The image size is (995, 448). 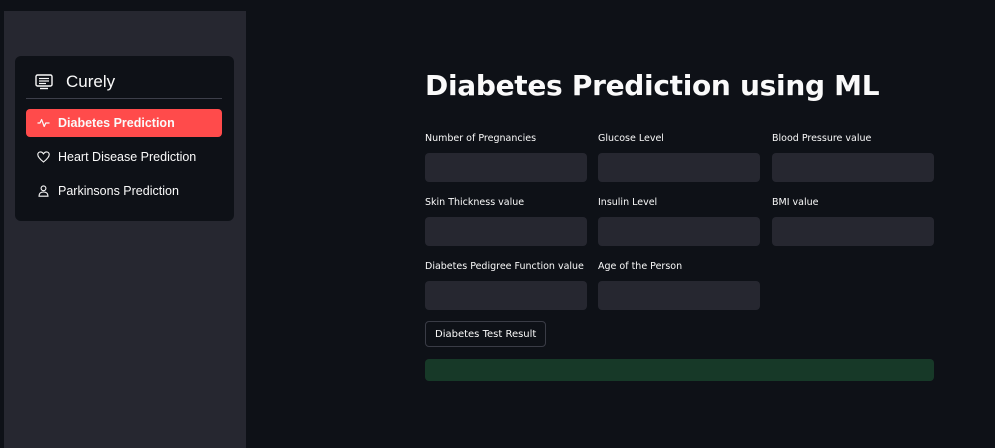 What do you see at coordinates (853, 167) in the screenshot?
I see `blood-pressure-input` at bounding box center [853, 167].